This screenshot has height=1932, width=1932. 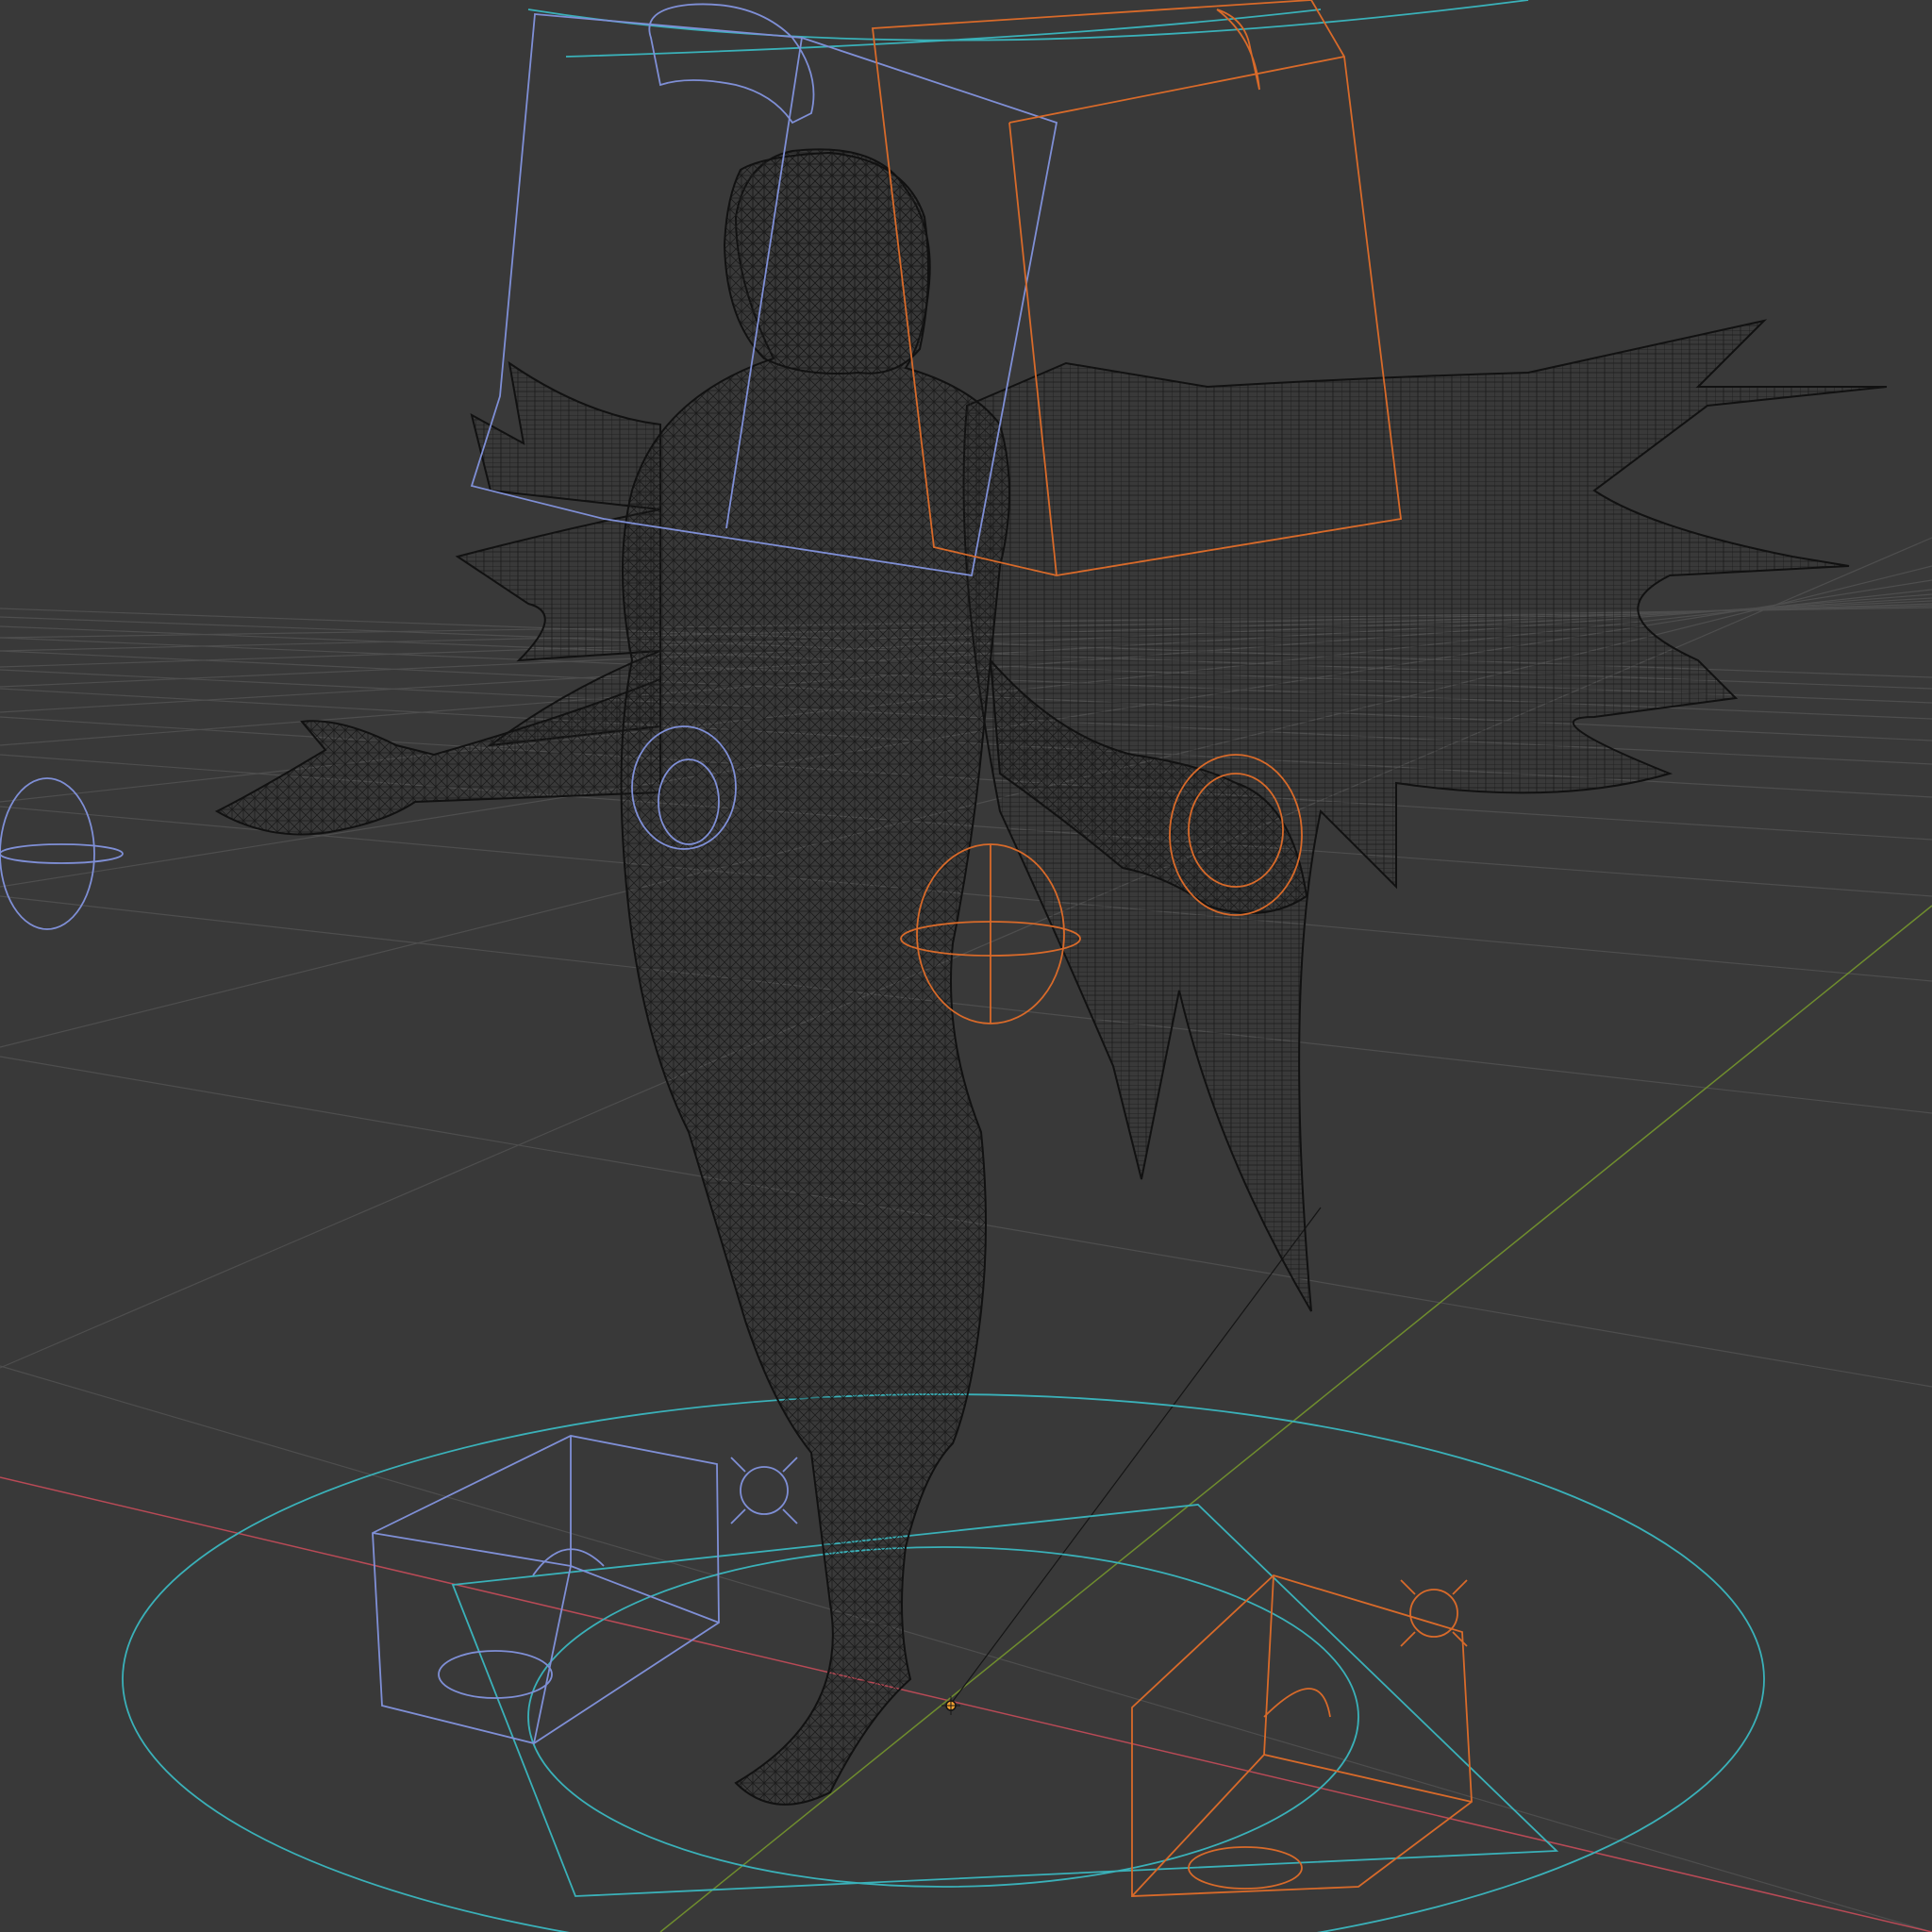 I want to click on bone-direction-line, so click(x=1136, y=1456).